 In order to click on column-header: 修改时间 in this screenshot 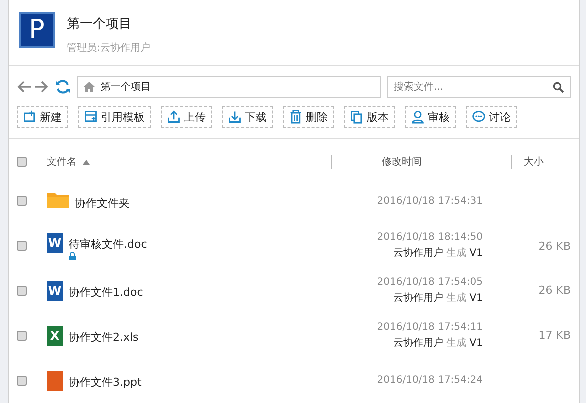, I will do `click(402, 162)`.